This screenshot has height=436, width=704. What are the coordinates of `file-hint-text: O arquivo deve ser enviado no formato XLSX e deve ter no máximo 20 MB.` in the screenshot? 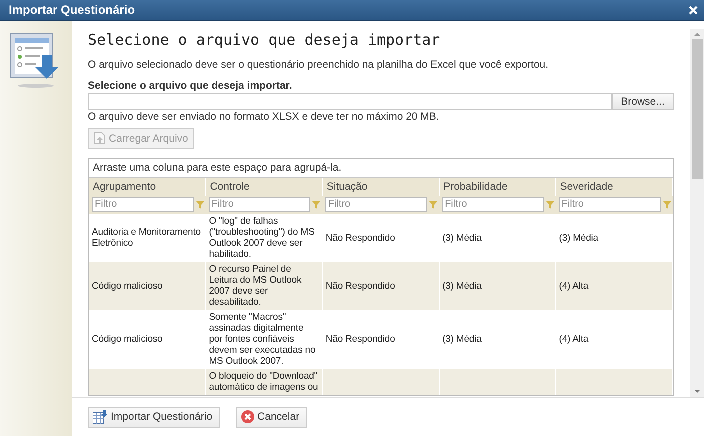 It's located at (264, 117).